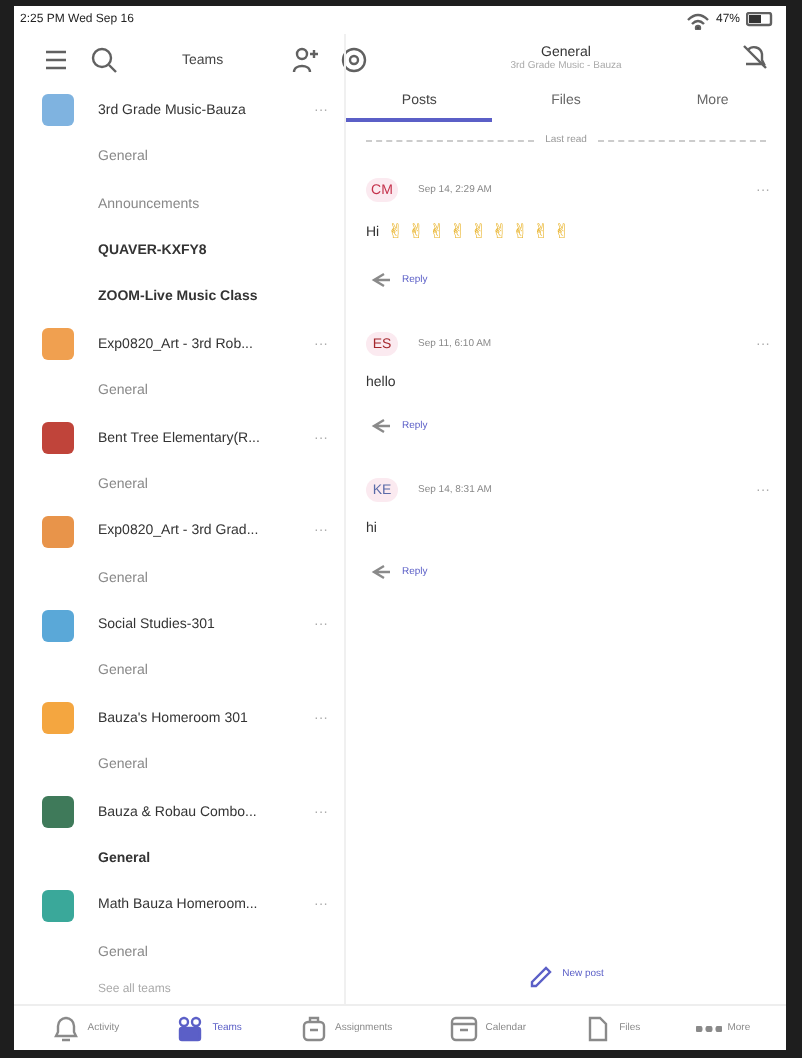 The height and width of the screenshot is (1058, 802). What do you see at coordinates (104, 60) in the screenshot?
I see `search-icon` at bounding box center [104, 60].